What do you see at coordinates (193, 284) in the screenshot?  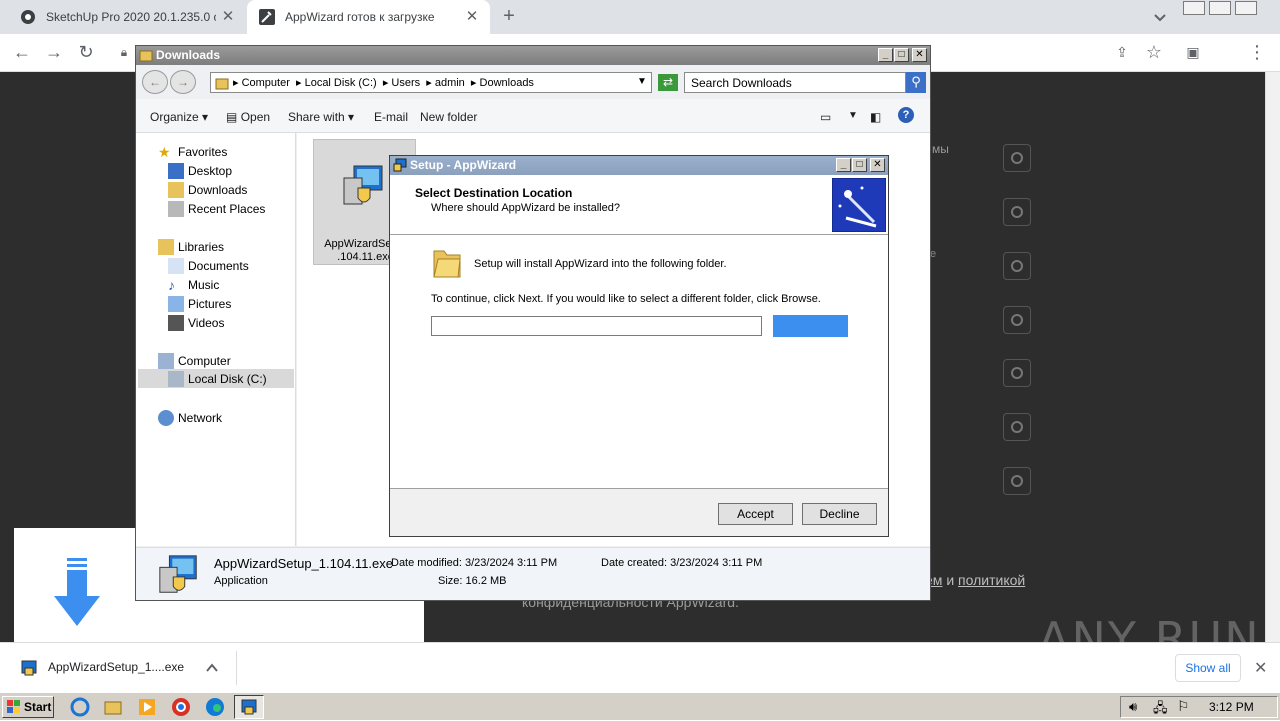 I see `nav-music: ♪ Music` at bounding box center [193, 284].